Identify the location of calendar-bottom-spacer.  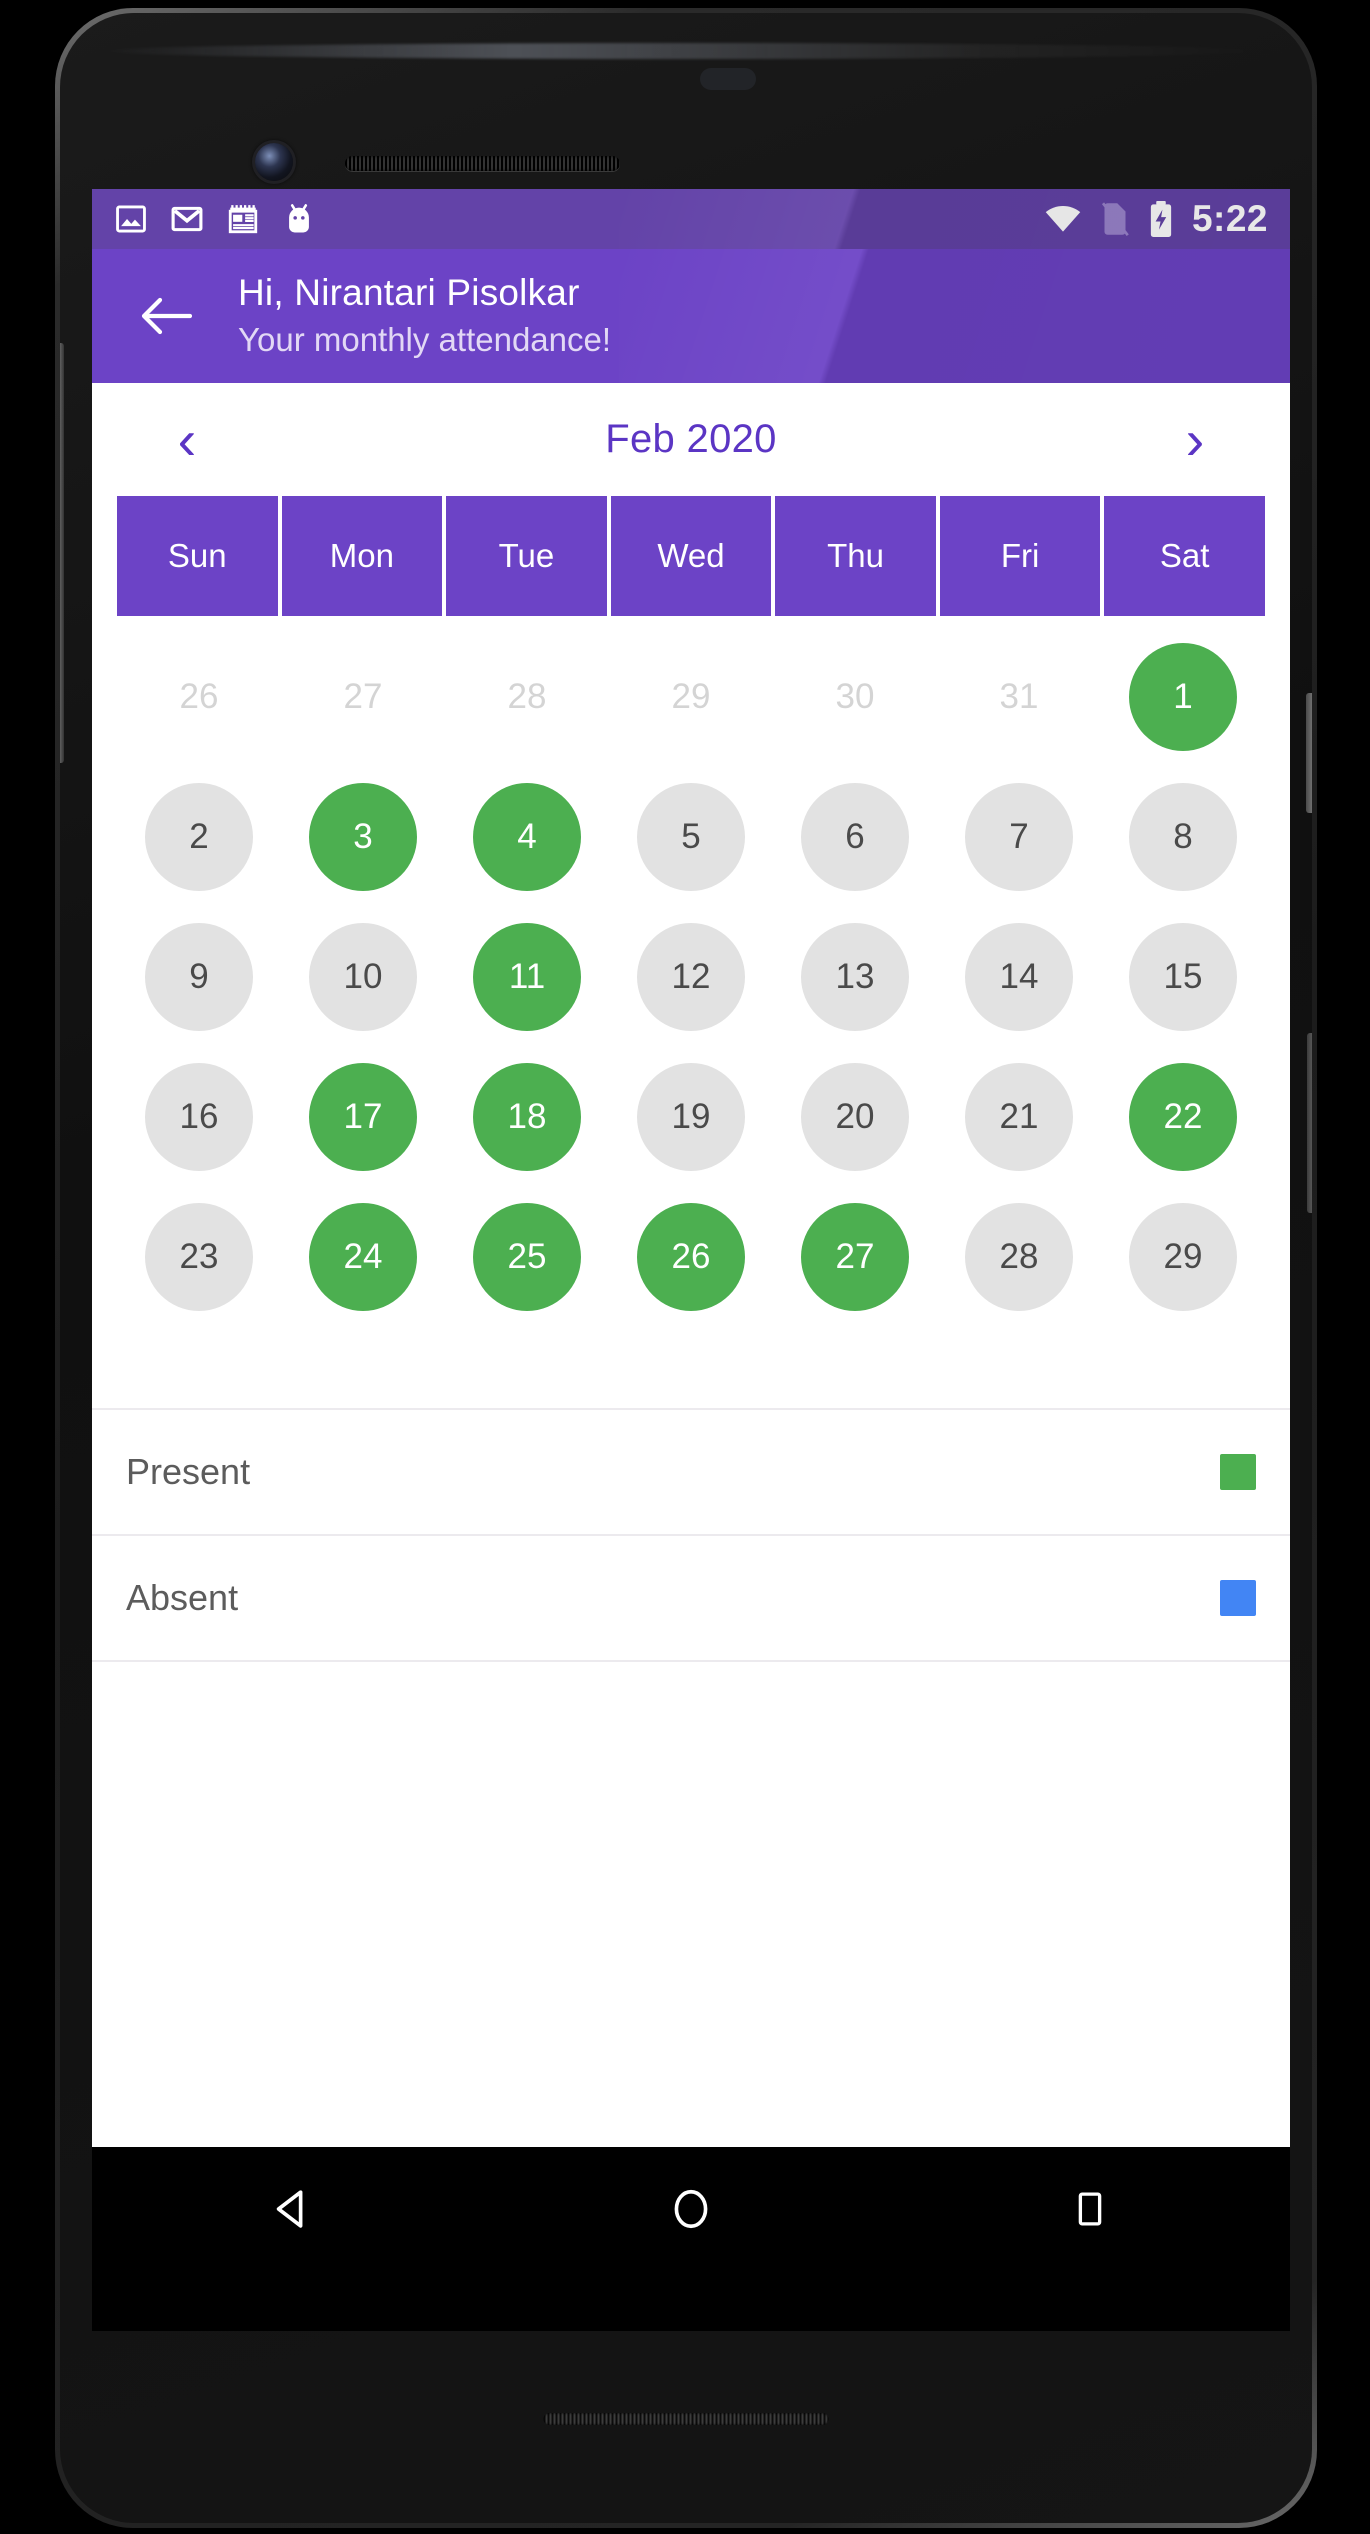
(691, 1365).